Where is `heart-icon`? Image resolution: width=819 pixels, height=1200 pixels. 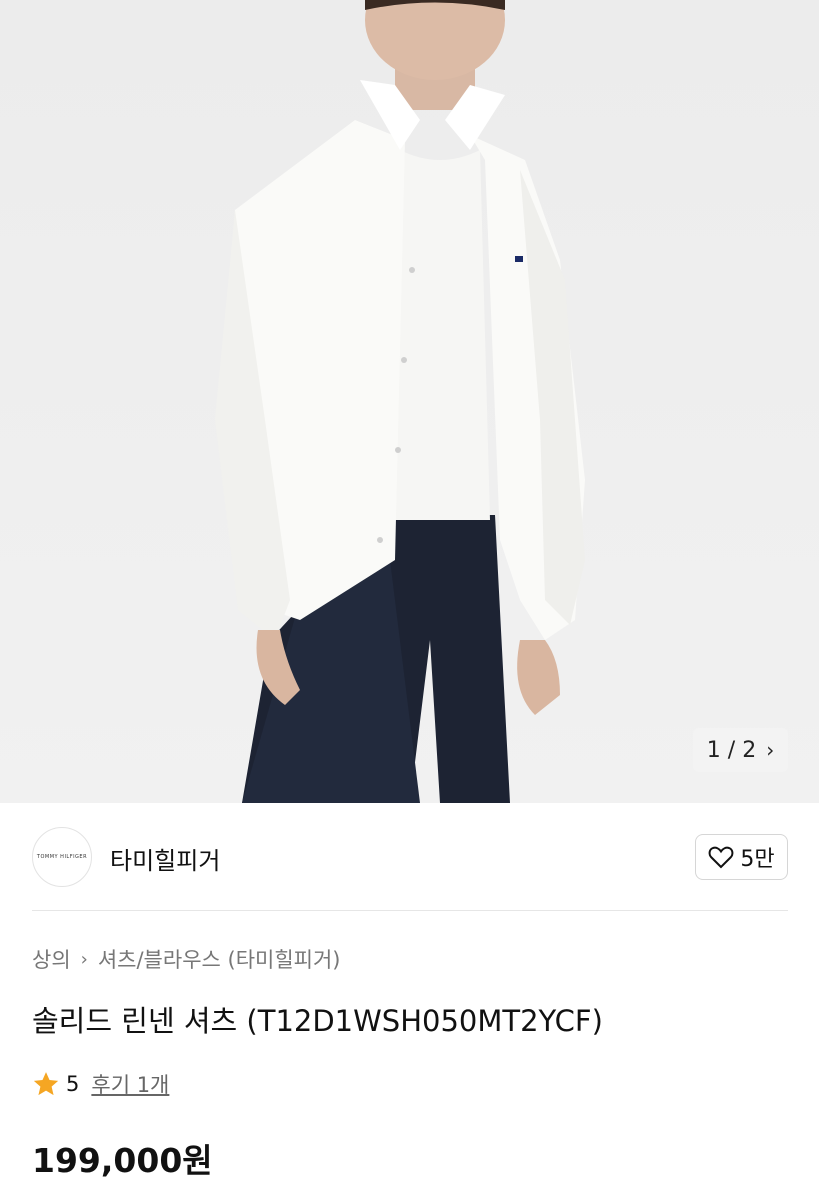 heart-icon is located at coordinates (721, 857).